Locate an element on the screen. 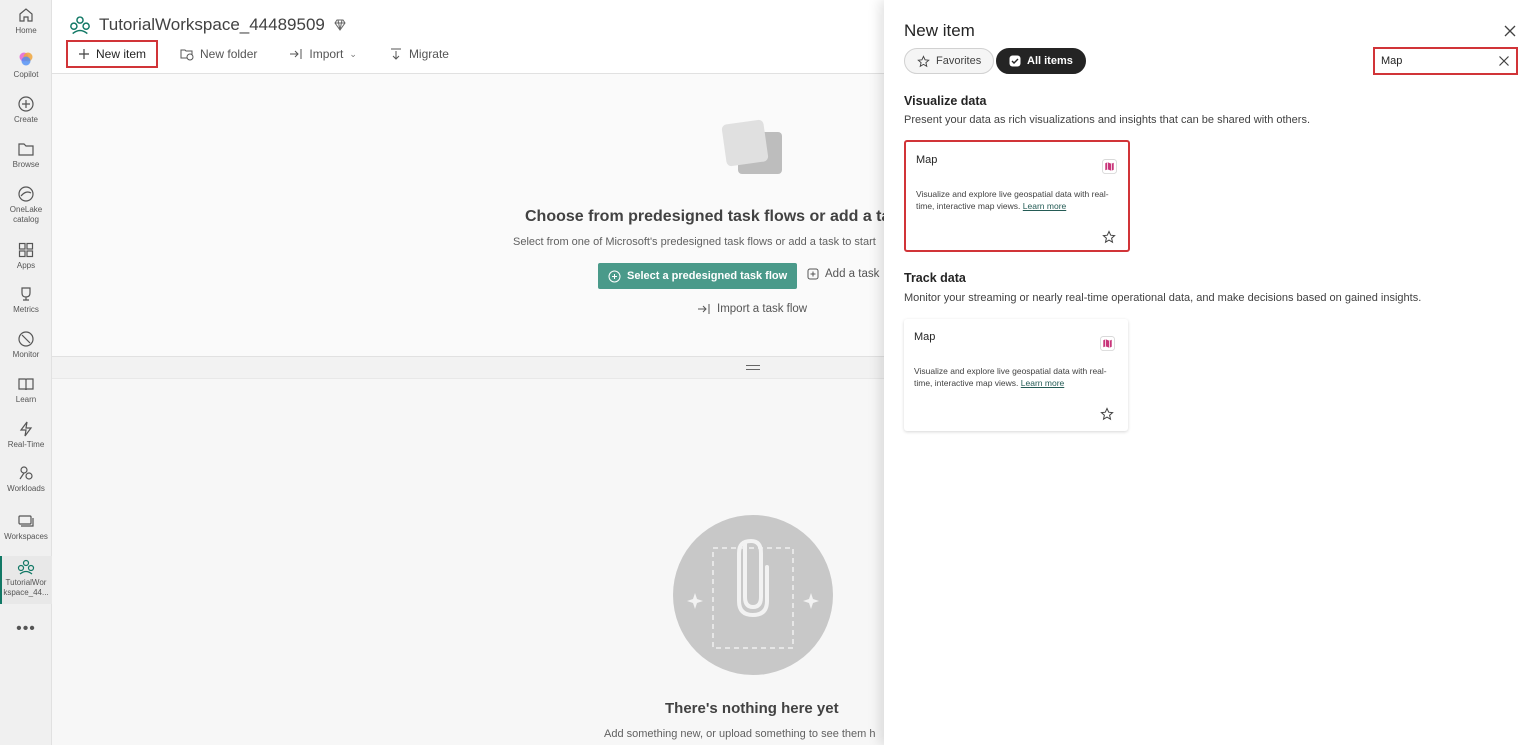  pane-splitter is located at coordinates (468, 368).